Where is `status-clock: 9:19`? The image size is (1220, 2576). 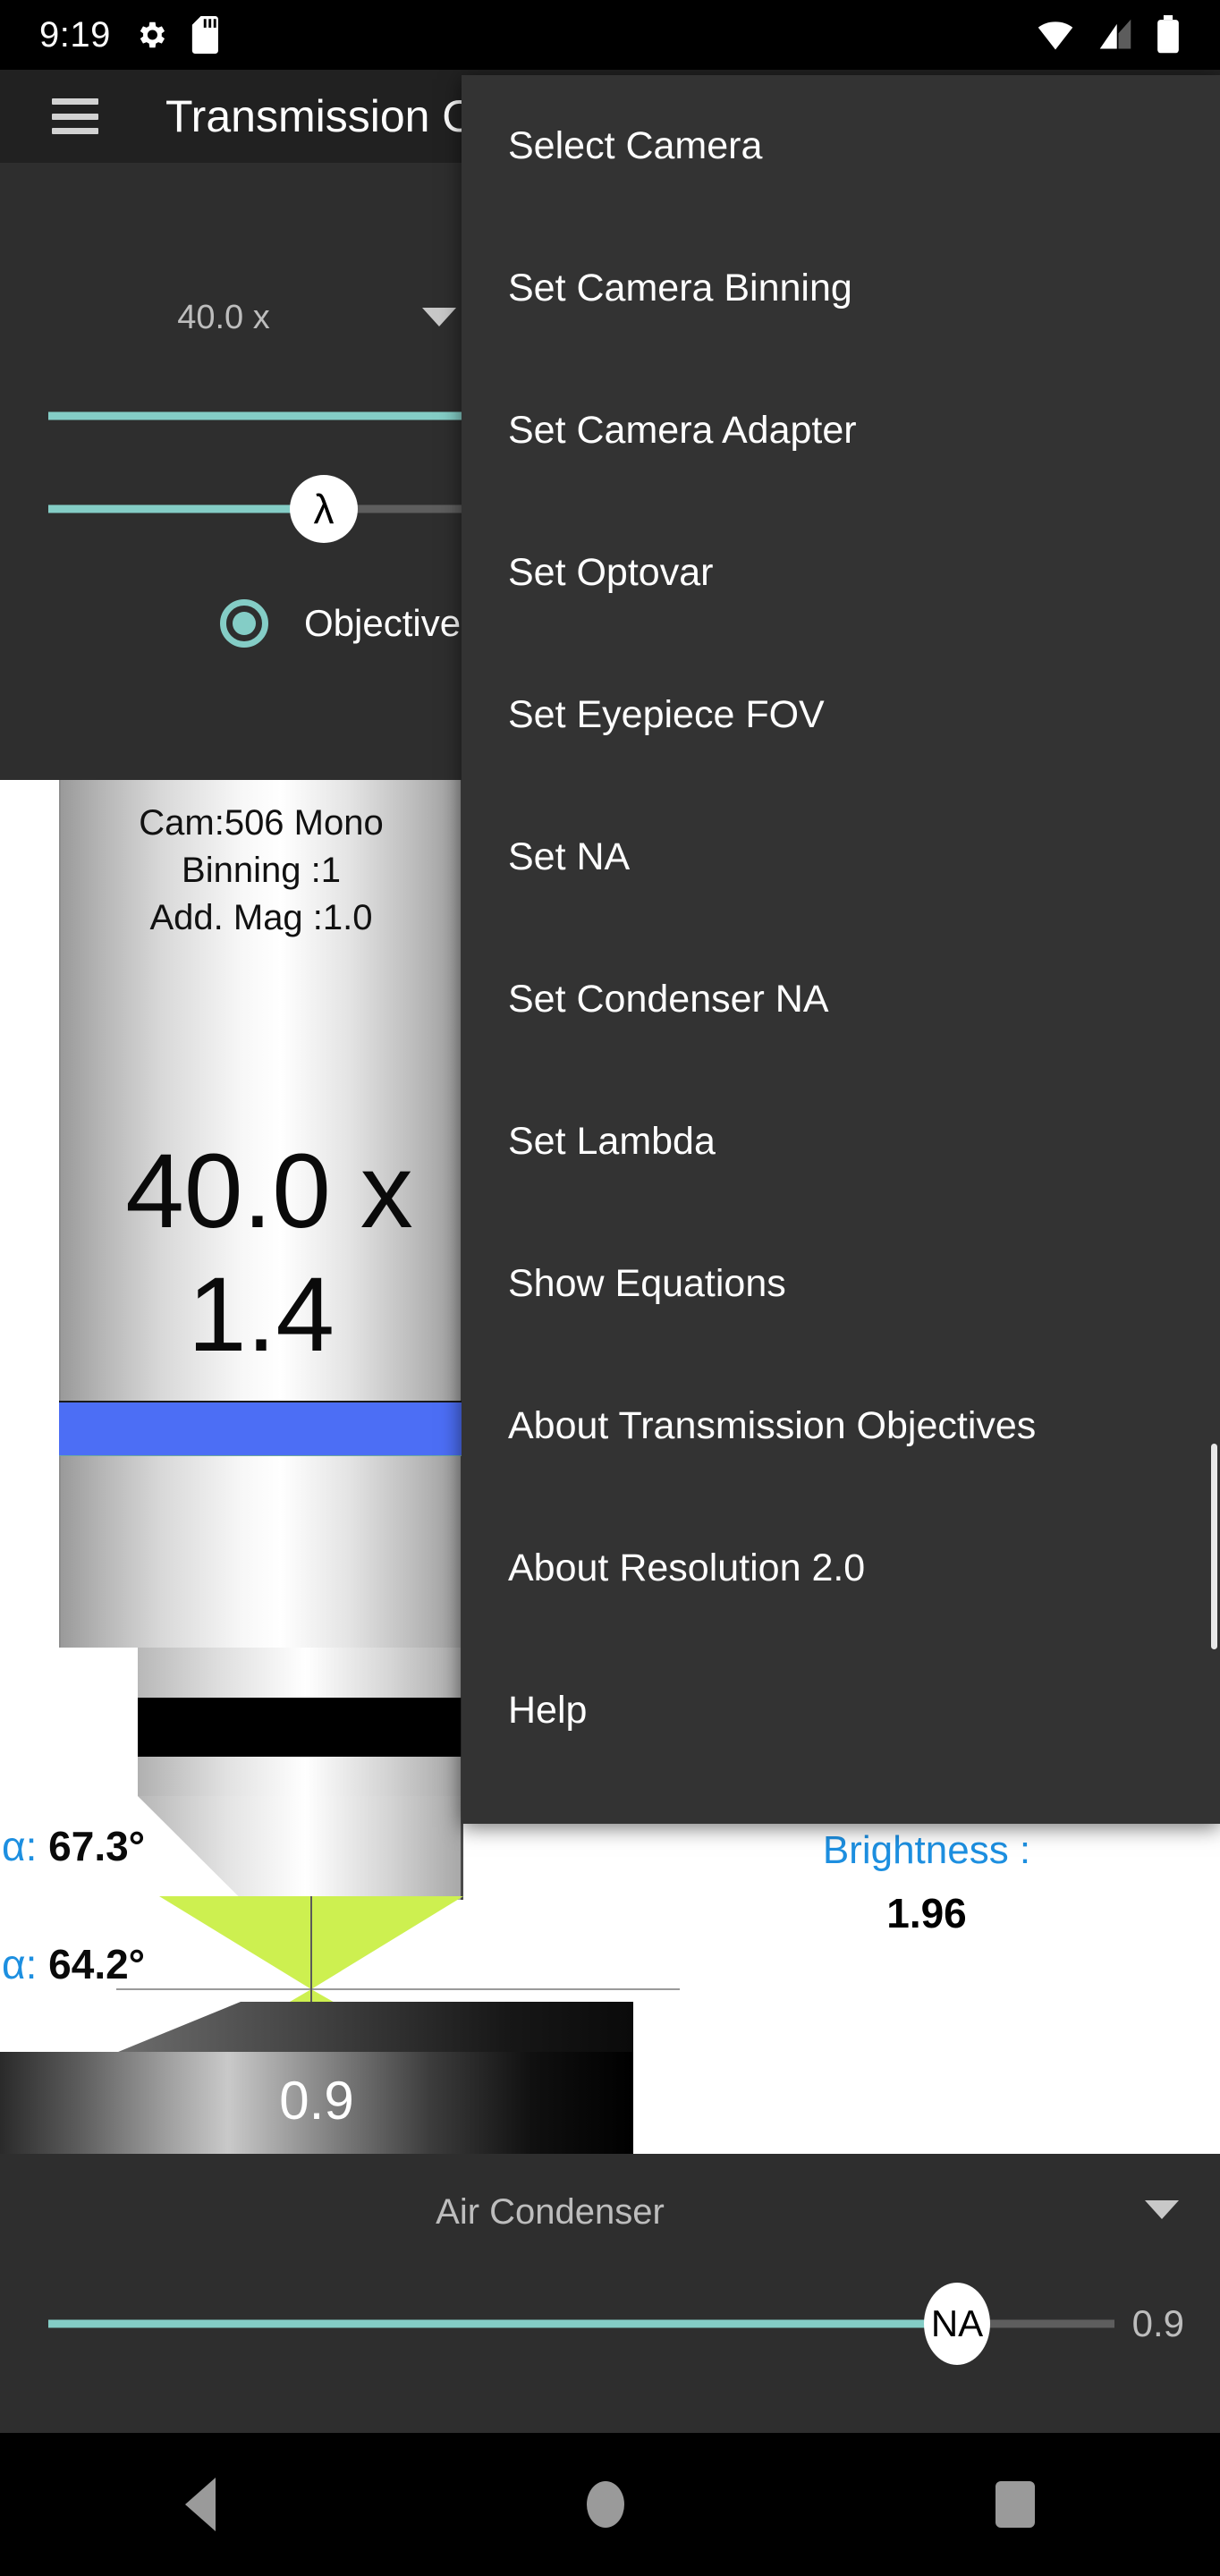 status-clock: 9:19 is located at coordinates (75, 34).